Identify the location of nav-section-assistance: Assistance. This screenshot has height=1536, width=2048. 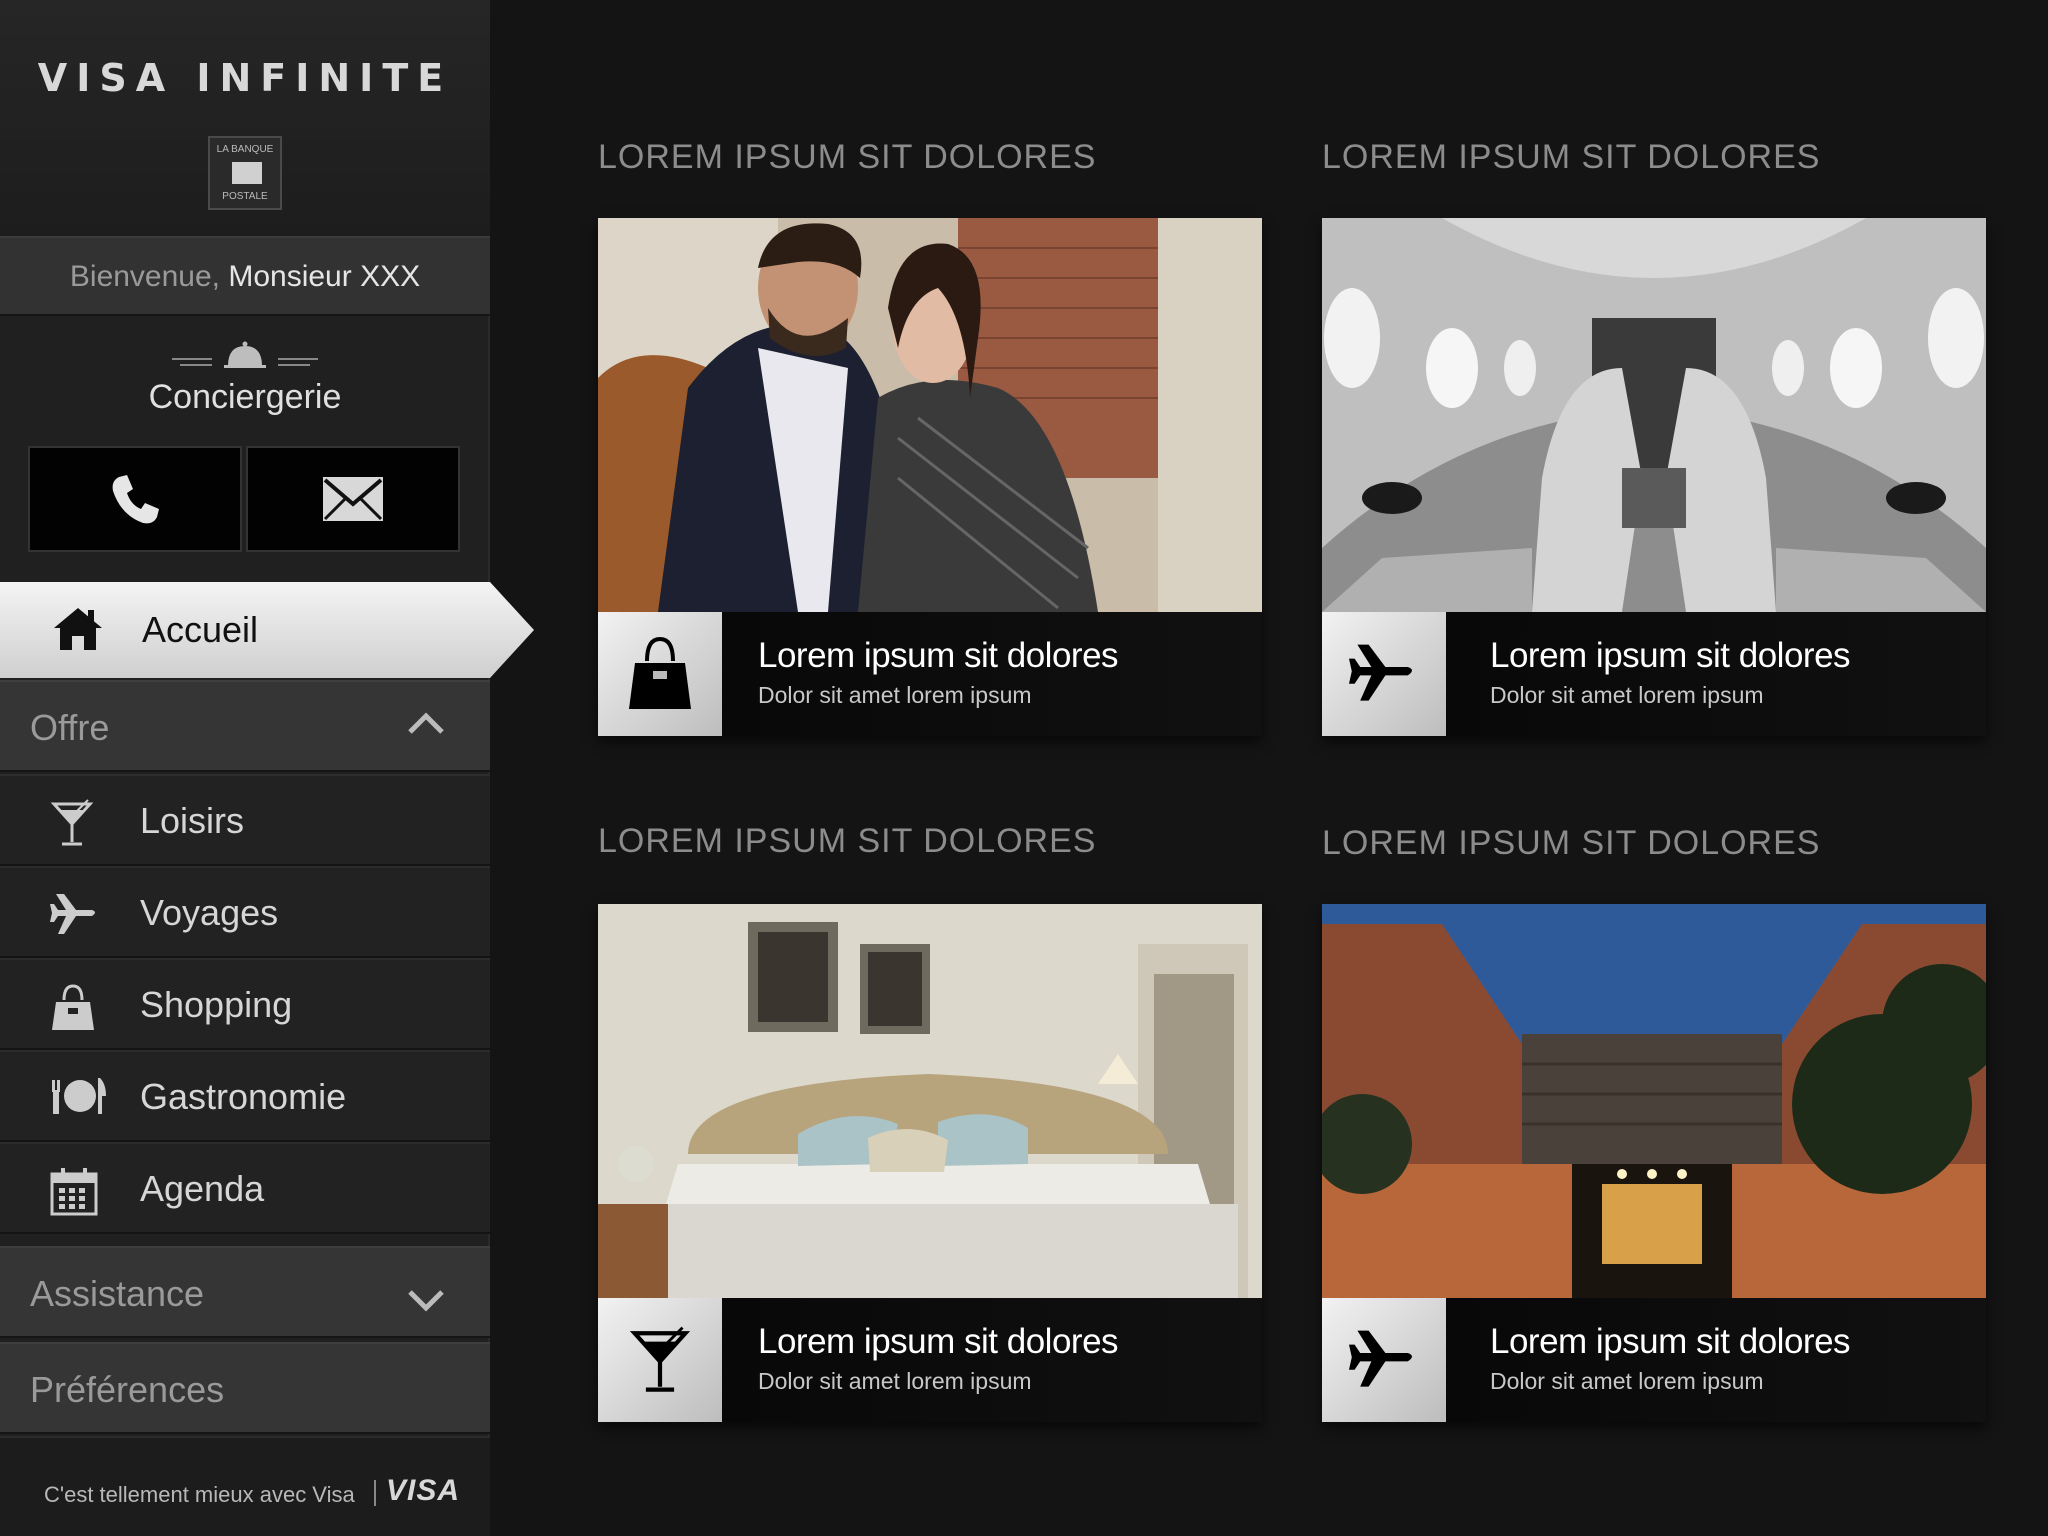
(245, 1292).